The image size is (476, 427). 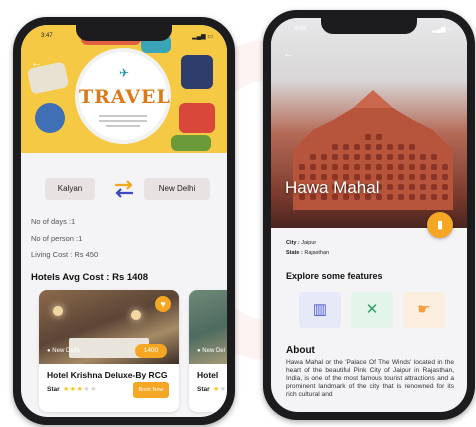 I want to click on city-label: City :, so click(x=293, y=243).